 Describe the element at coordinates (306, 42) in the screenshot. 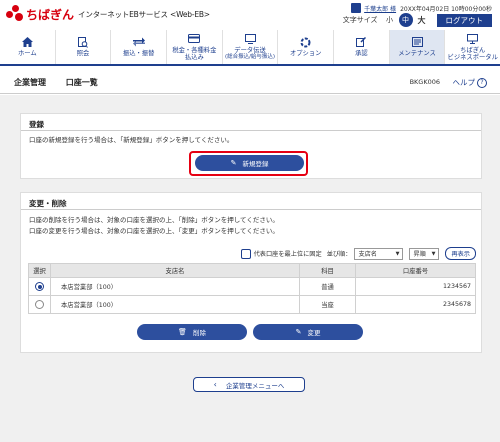

I see `option-icon` at that location.